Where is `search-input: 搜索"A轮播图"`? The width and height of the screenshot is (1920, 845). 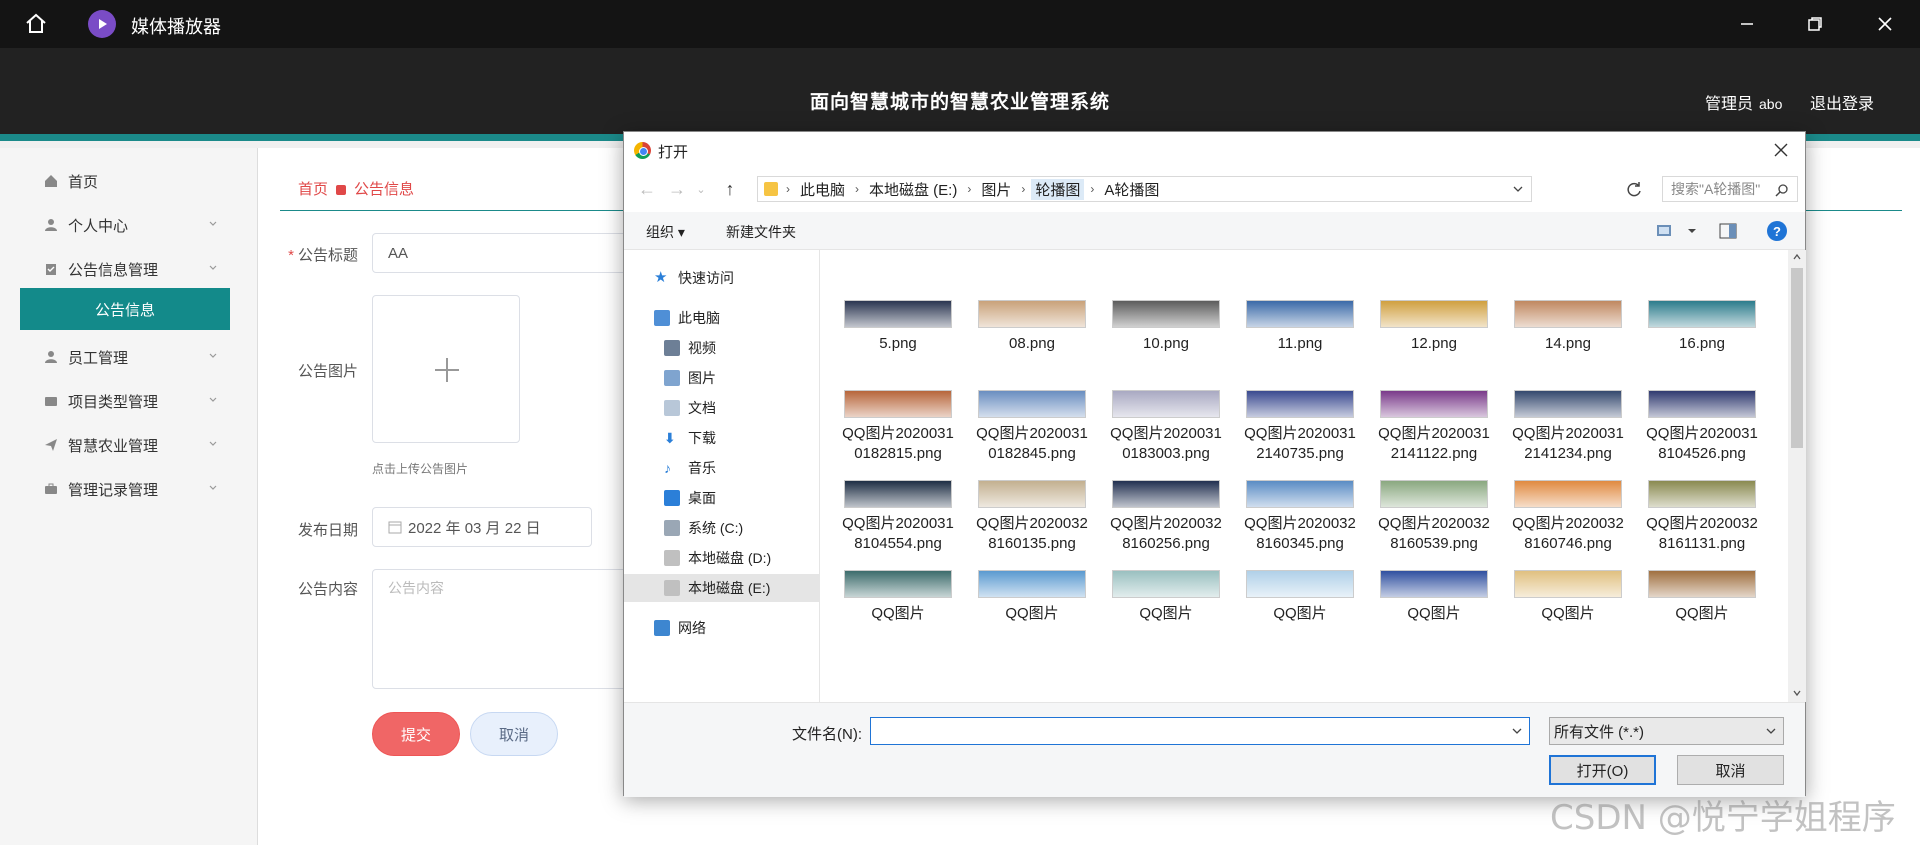 search-input: 搜索"A轮播图" is located at coordinates (1730, 189).